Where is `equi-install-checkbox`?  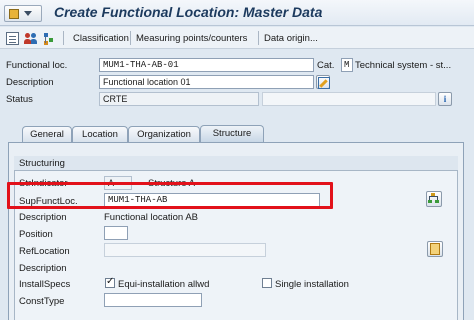 equi-install-checkbox is located at coordinates (110, 282).